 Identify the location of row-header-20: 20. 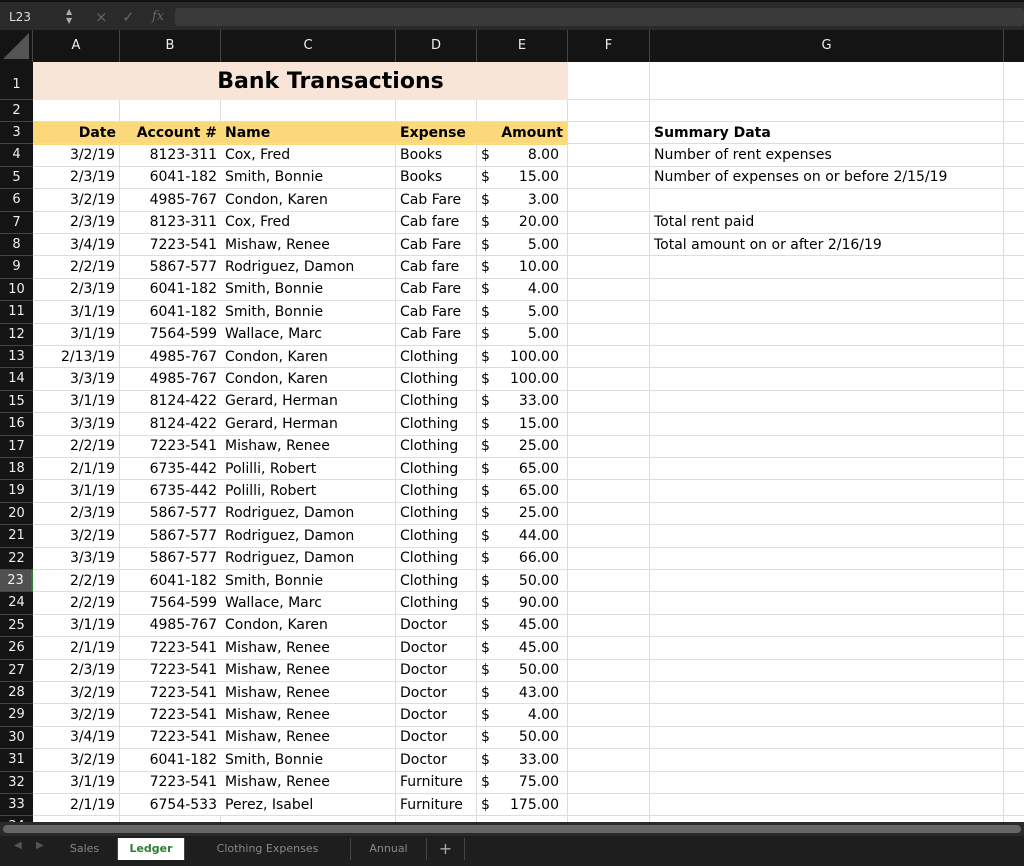
(16, 514).